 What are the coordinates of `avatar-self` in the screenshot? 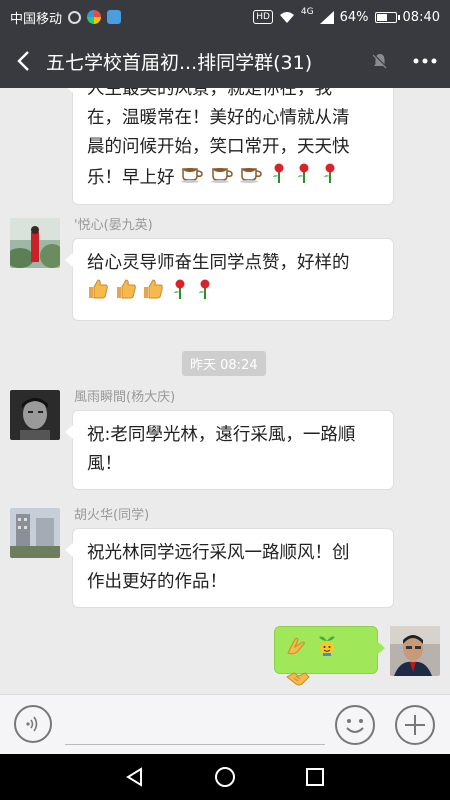 It's located at (415, 651).